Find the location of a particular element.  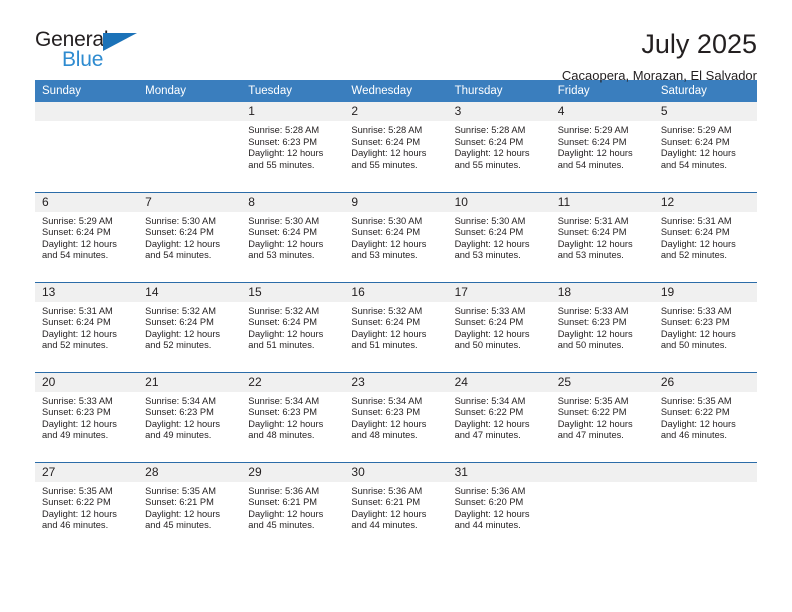

sunset-text: Sunset: 6:23 PM is located at coordinates (283, 141).